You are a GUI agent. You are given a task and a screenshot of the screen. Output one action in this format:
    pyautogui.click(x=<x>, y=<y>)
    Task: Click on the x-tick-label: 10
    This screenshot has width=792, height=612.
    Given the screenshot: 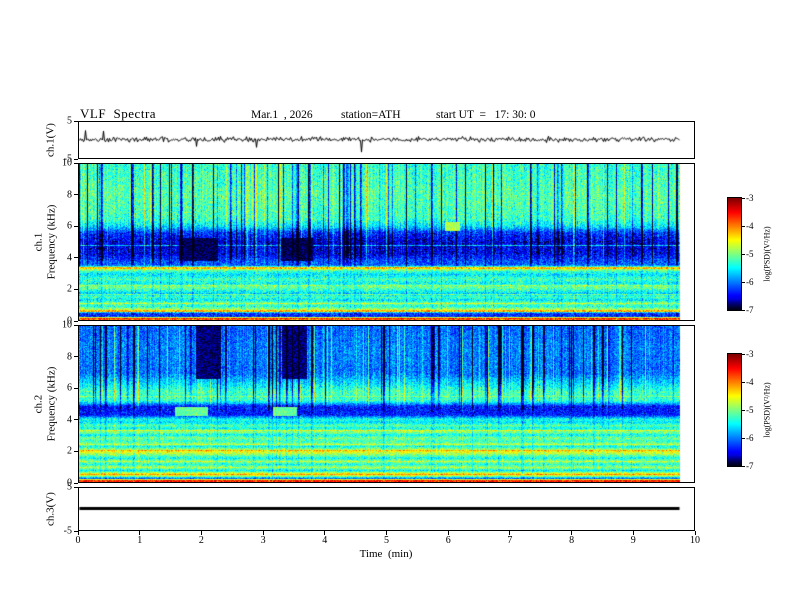 What is the action you would take?
    pyautogui.click(x=695, y=540)
    